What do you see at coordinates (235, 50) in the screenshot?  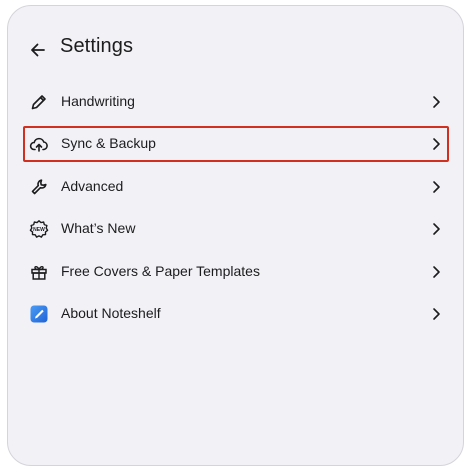 I see `settings-header: Settings` at bounding box center [235, 50].